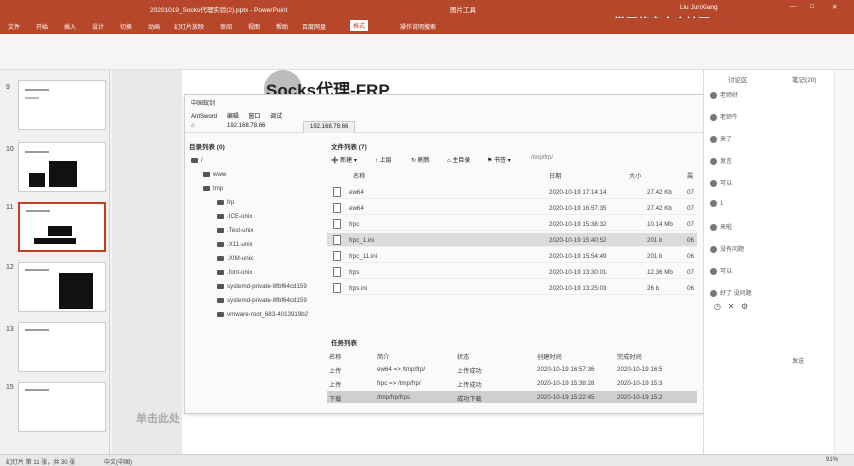 This screenshot has width=854, height=466. What do you see at coordinates (158, 418) in the screenshot?
I see `click-to-add-hint: 单击此处` at bounding box center [158, 418].